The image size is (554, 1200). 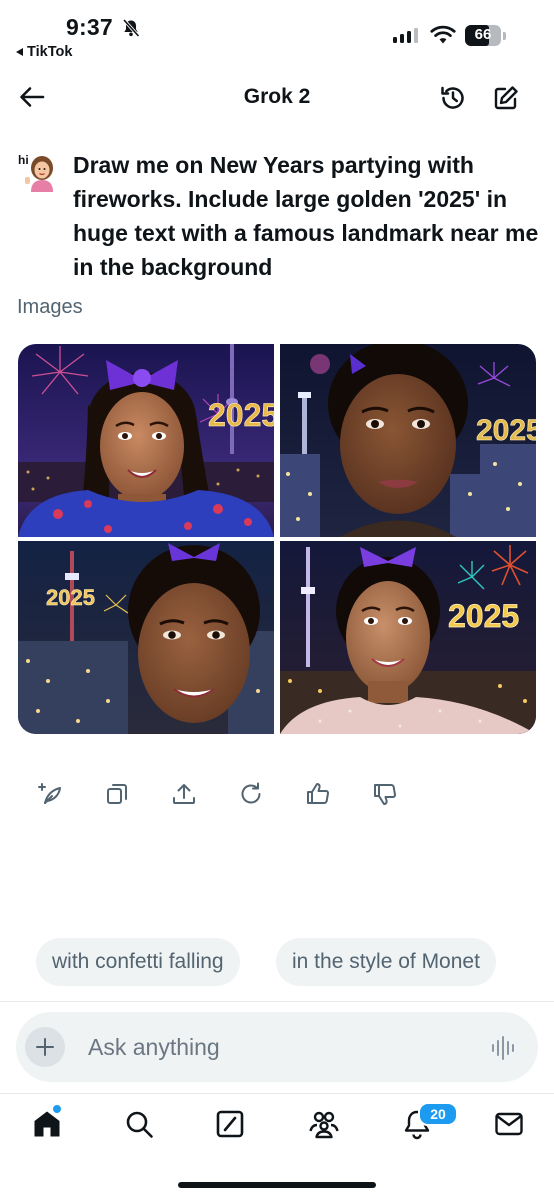 I want to click on messages-icon, so click(x=509, y=1124).